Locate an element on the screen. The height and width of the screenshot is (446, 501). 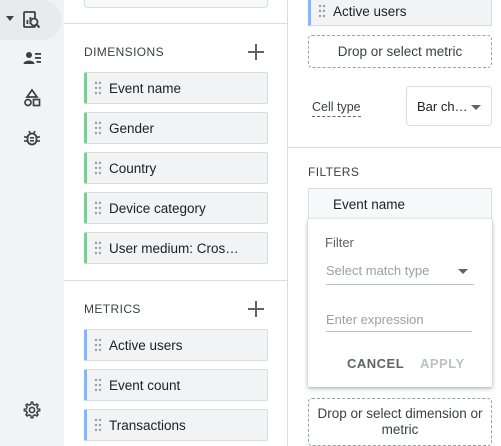
metric-chip-active-users: Active users is located at coordinates (176, 345).